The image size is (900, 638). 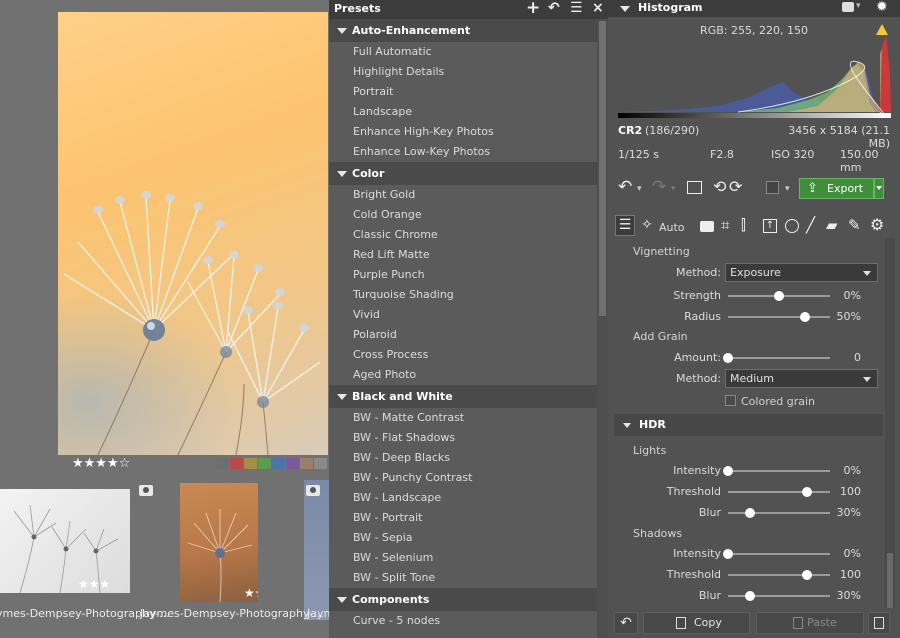 What do you see at coordinates (801, 378) in the screenshot?
I see `grain-method-select: Medium` at bounding box center [801, 378].